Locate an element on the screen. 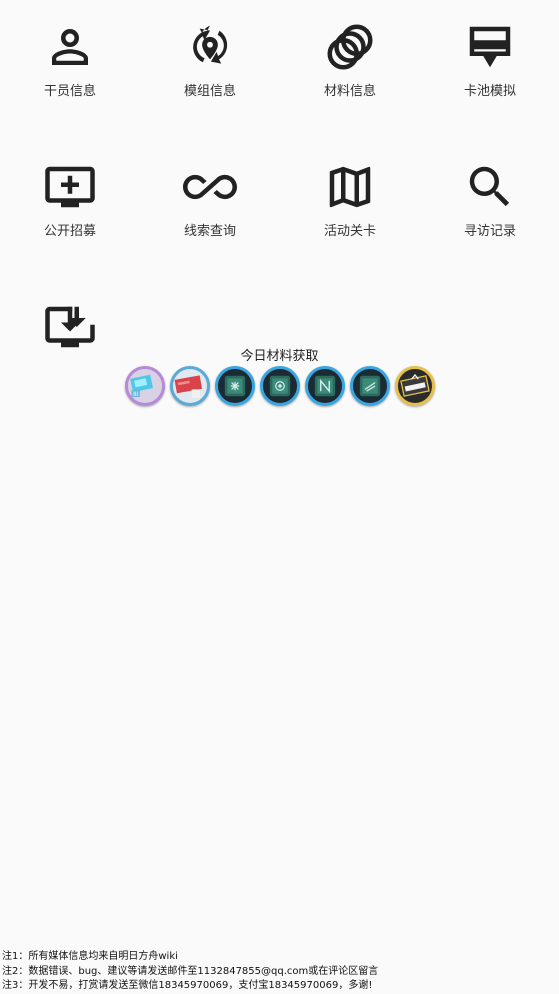  menu-label: 活动关卡 is located at coordinates (349, 231).